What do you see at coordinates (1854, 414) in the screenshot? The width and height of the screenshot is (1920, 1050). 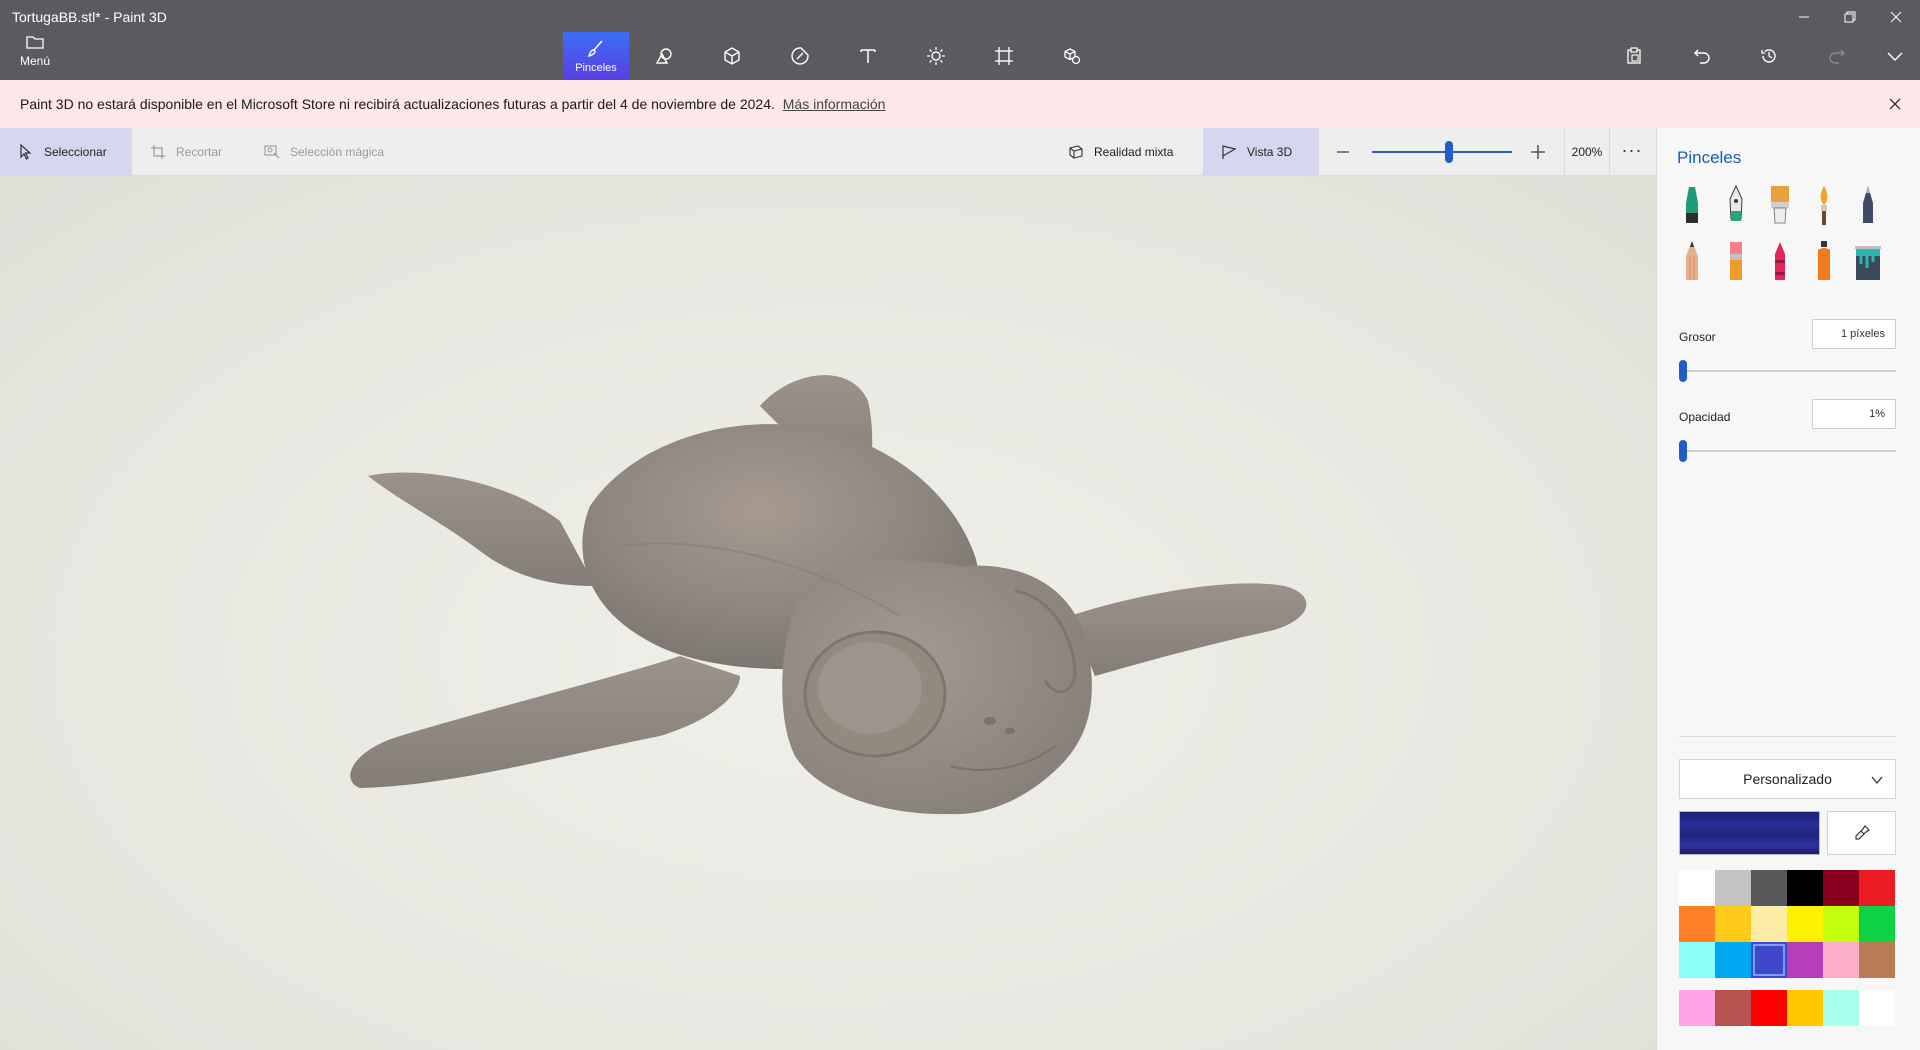 I see `opacity-input: 1%` at bounding box center [1854, 414].